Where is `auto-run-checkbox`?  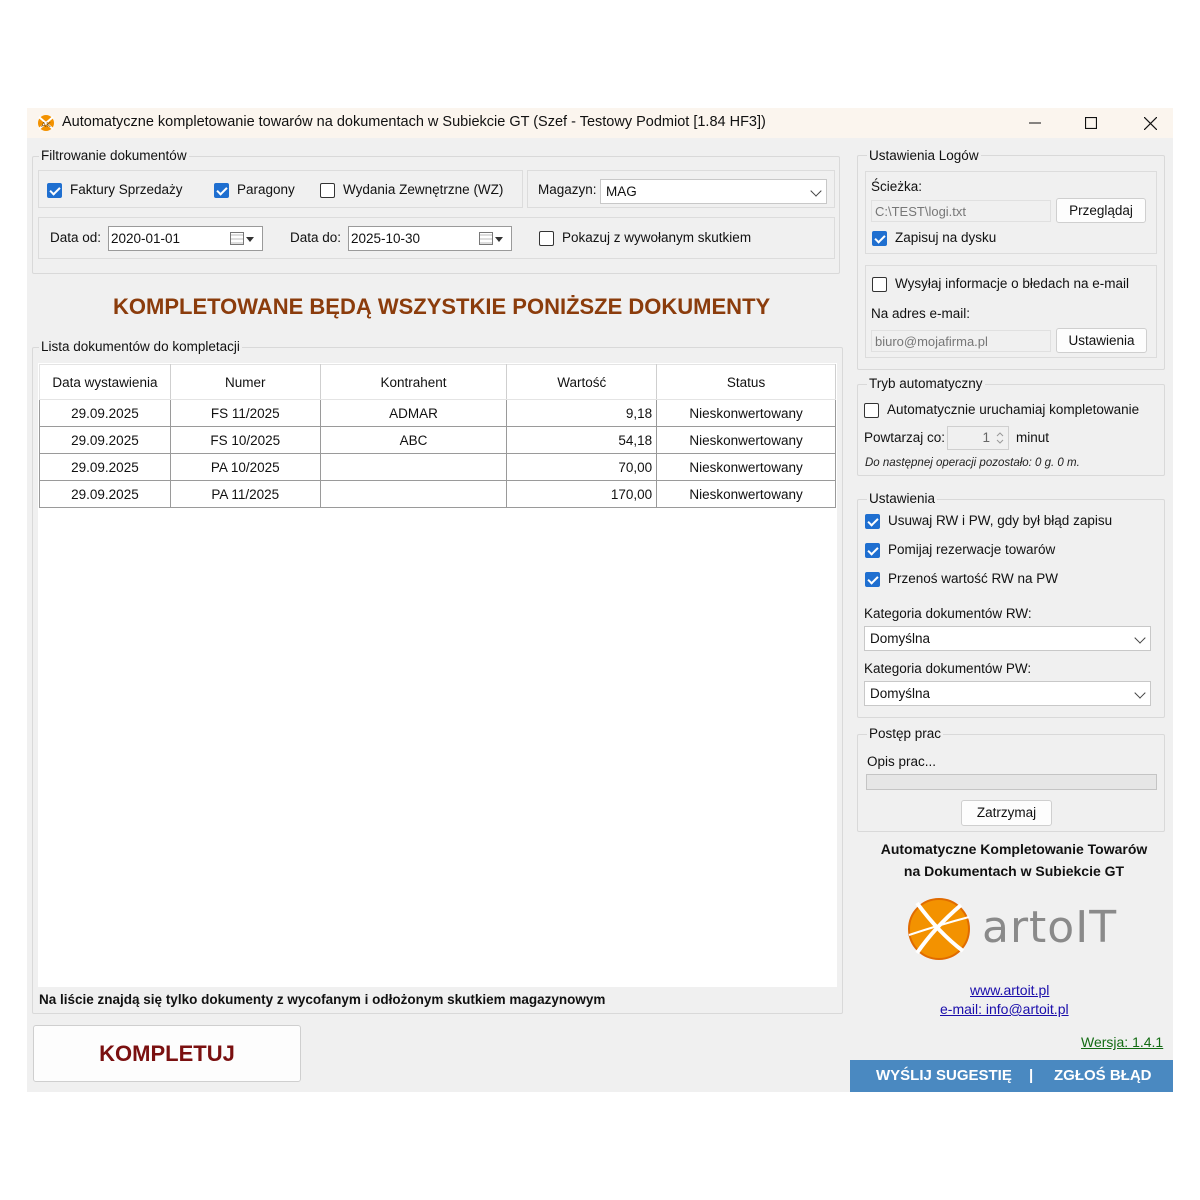
auto-run-checkbox is located at coordinates (871, 410).